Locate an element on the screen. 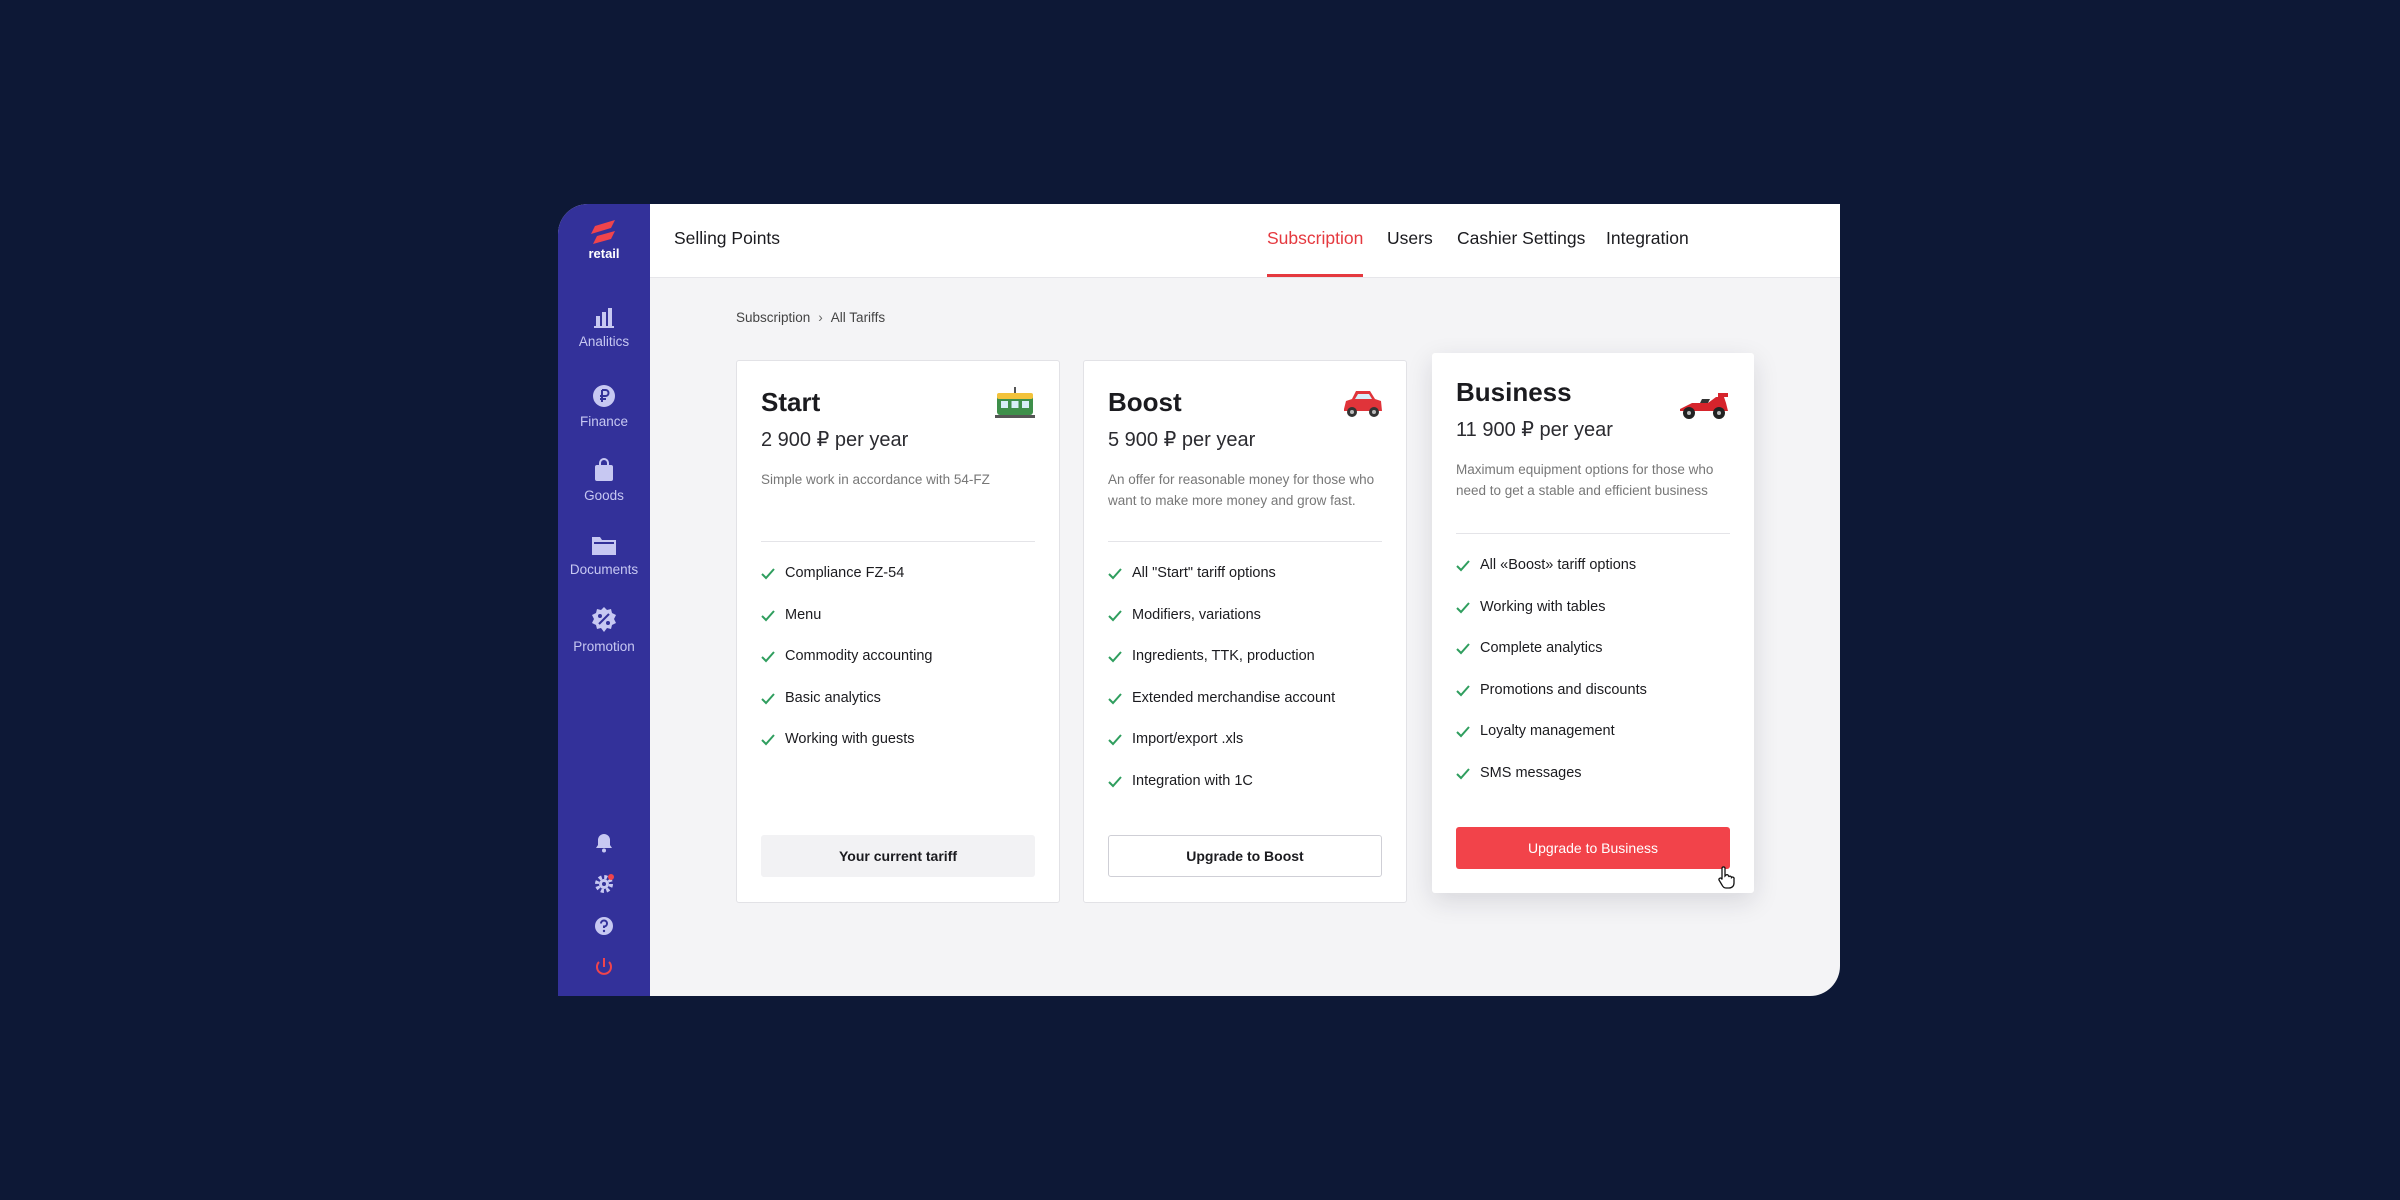 Image resolution: width=2400 pixels, height=1200 pixels. sidebar-item-promotion: Promotion is located at coordinates (604, 638).